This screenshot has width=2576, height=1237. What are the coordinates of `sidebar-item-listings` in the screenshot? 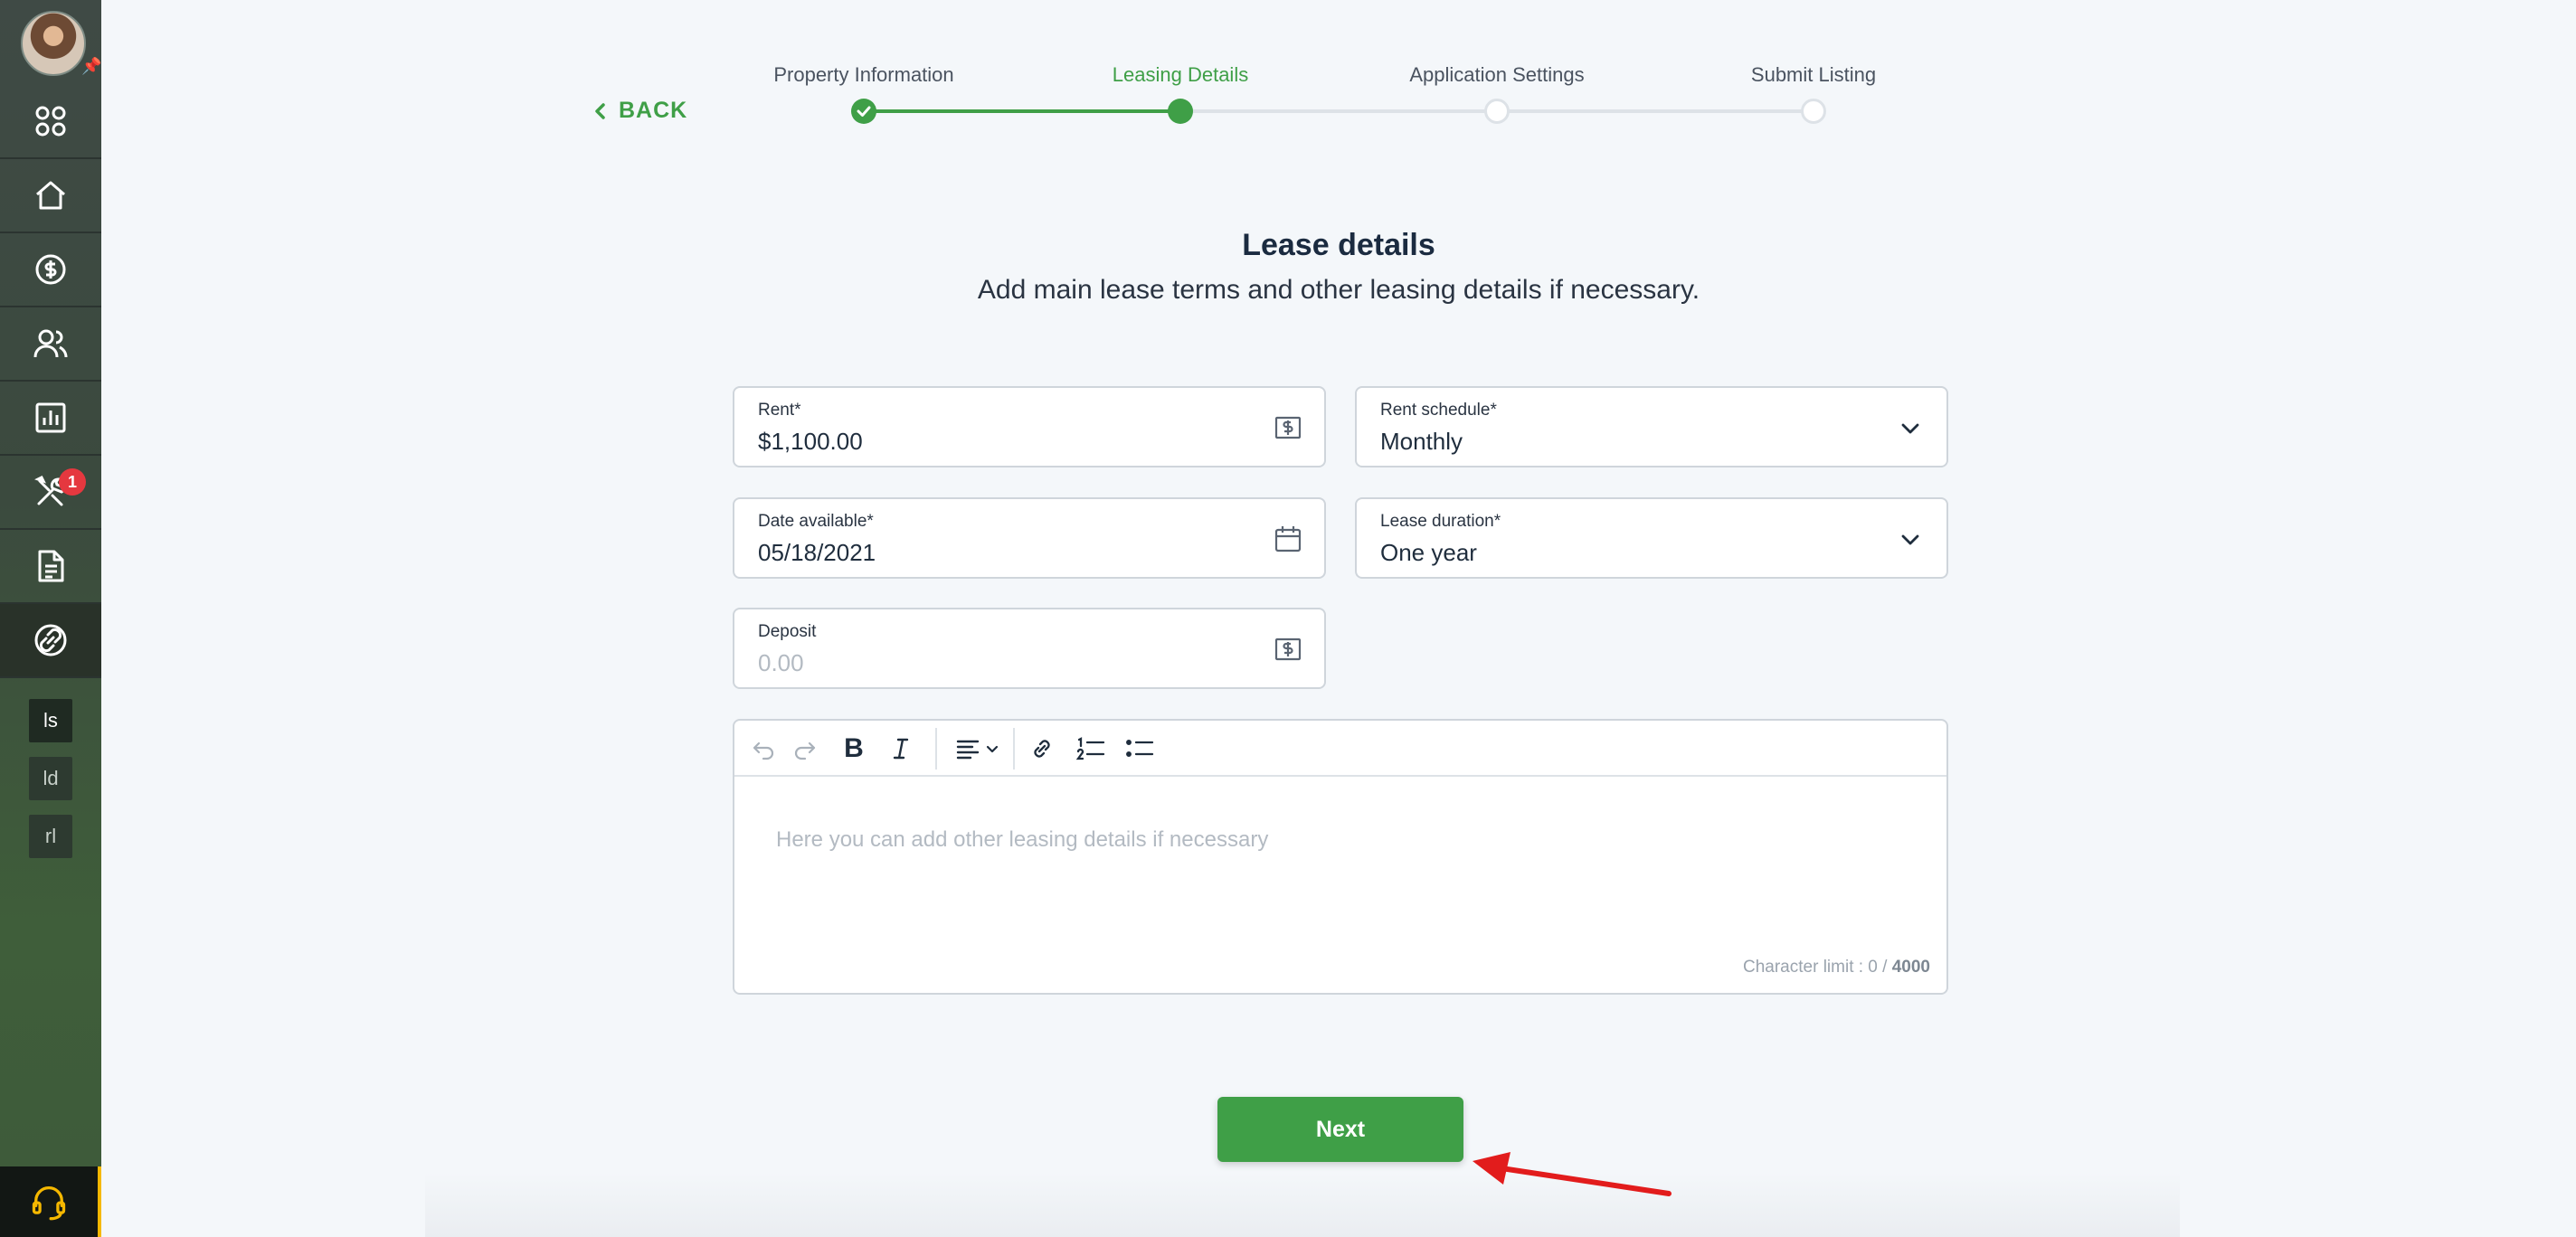 It's located at (50, 641).